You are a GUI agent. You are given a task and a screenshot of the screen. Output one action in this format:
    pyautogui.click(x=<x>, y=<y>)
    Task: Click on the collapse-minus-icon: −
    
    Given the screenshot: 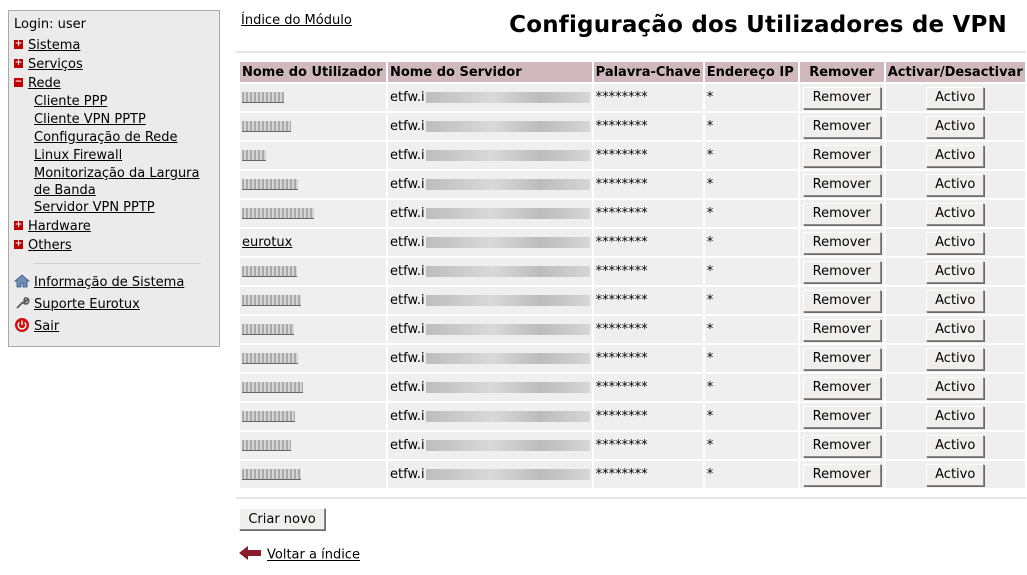 What is the action you would take?
    pyautogui.click(x=18, y=82)
    